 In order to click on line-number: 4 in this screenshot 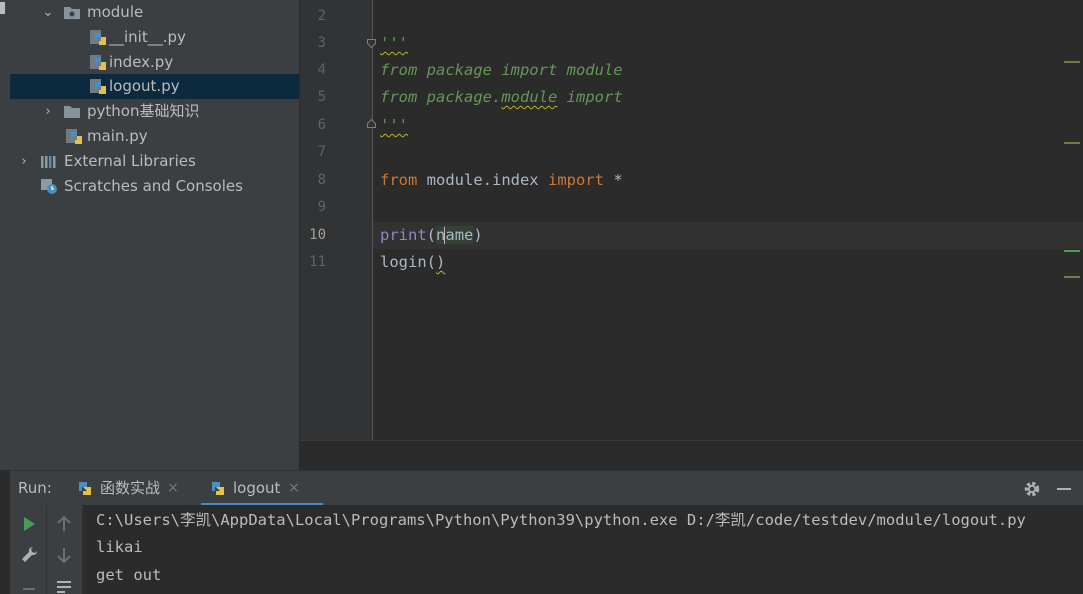, I will do `click(321, 70)`.